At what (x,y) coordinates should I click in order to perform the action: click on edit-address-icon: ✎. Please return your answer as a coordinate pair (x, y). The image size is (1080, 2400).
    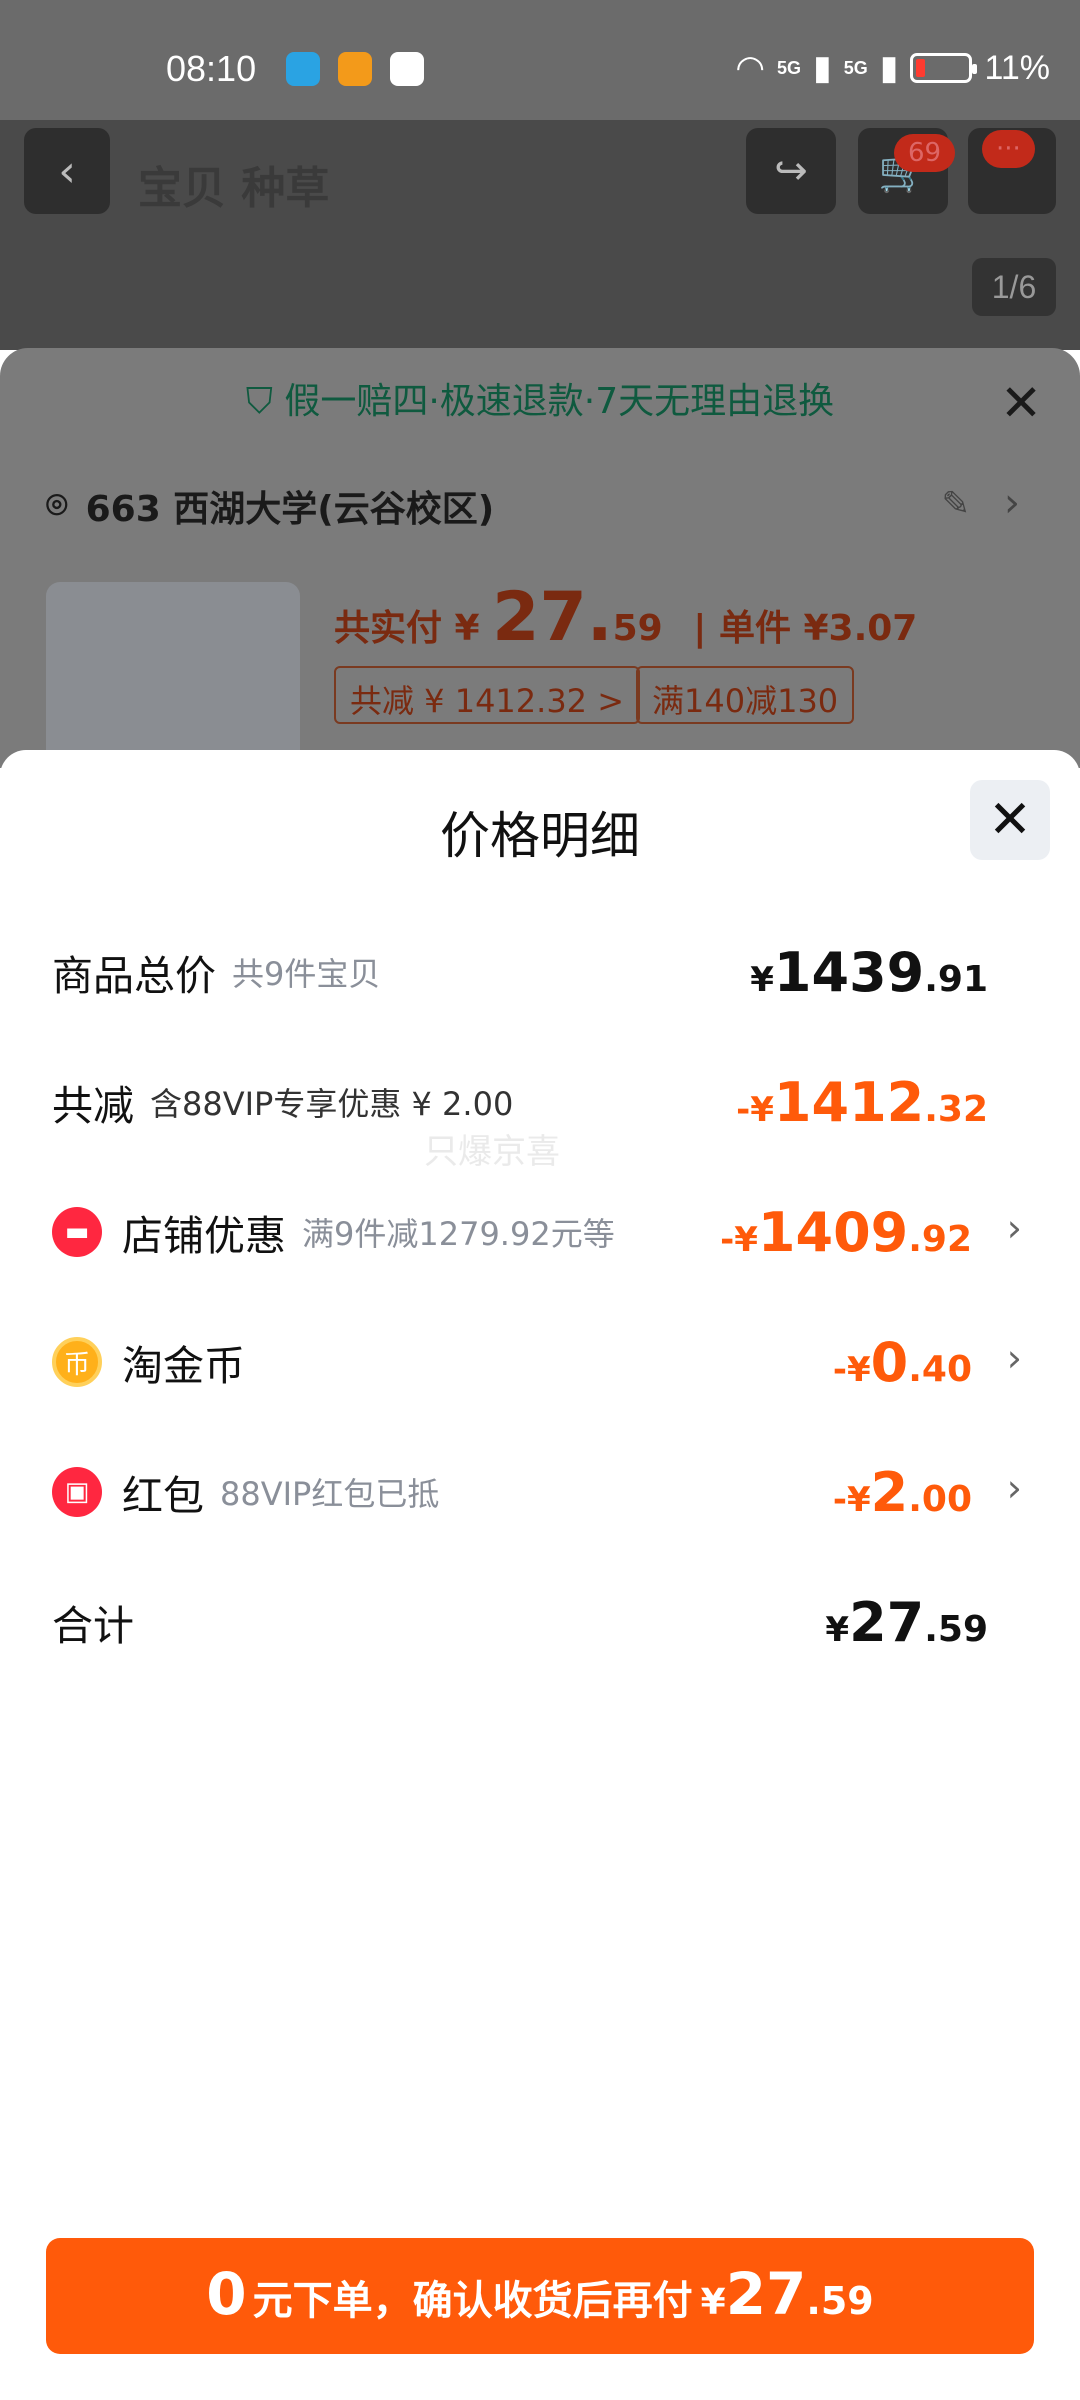
    Looking at the image, I should click on (956, 504).